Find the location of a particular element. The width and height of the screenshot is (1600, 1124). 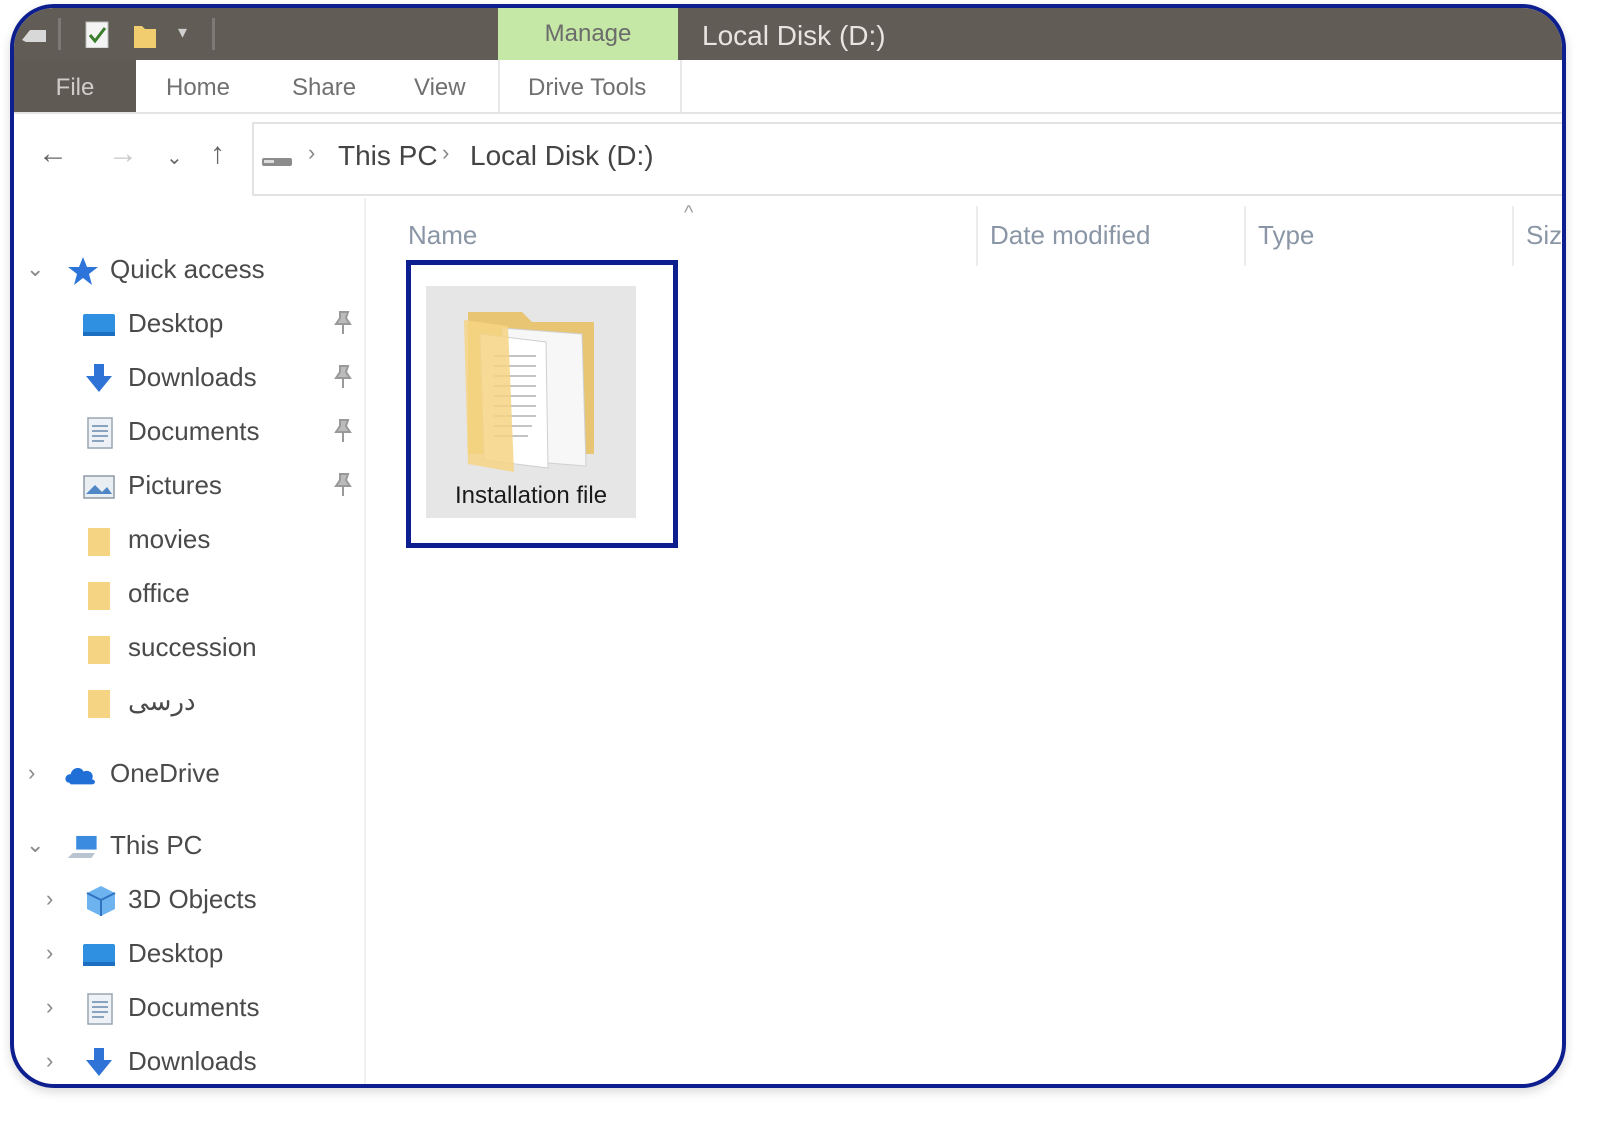

nav-item-downloads-pc: › Downloads is located at coordinates (189, 1063).